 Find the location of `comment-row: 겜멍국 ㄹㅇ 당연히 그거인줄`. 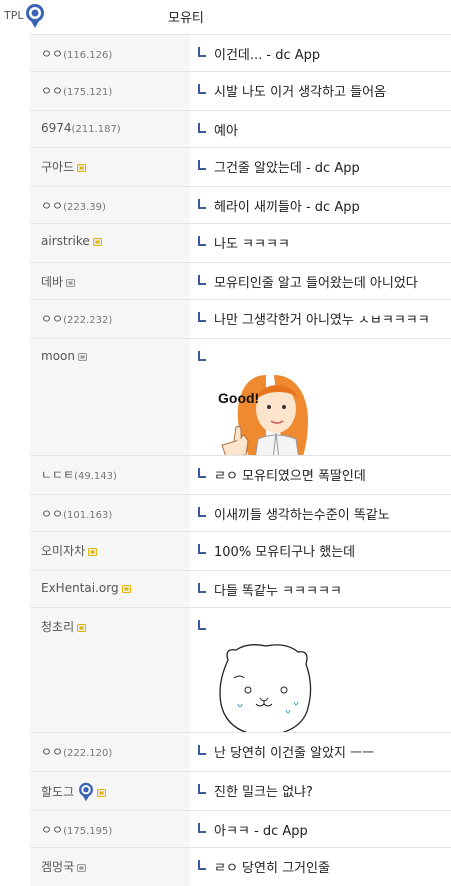

comment-row: 겜멍국 ㄹㅇ 당연히 그거인줄 is located at coordinates (240, 866).